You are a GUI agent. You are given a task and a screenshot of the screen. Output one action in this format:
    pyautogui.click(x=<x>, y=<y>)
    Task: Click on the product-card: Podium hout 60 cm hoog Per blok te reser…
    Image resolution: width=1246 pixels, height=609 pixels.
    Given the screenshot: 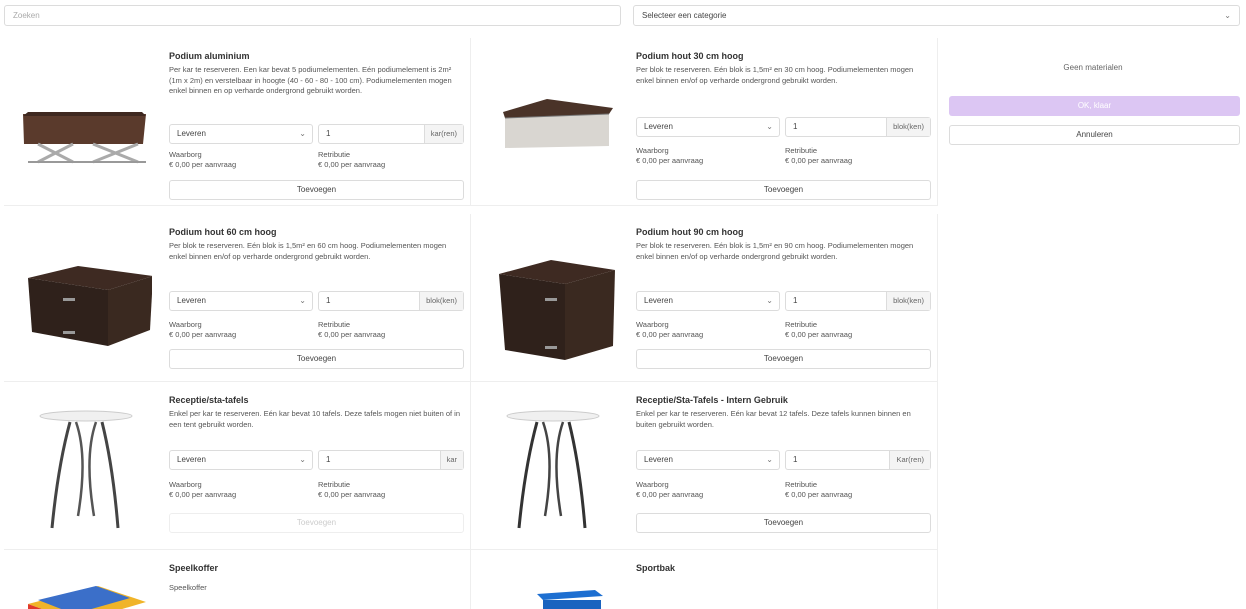 What is the action you would take?
    pyautogui.click(x=237, y=298)
    